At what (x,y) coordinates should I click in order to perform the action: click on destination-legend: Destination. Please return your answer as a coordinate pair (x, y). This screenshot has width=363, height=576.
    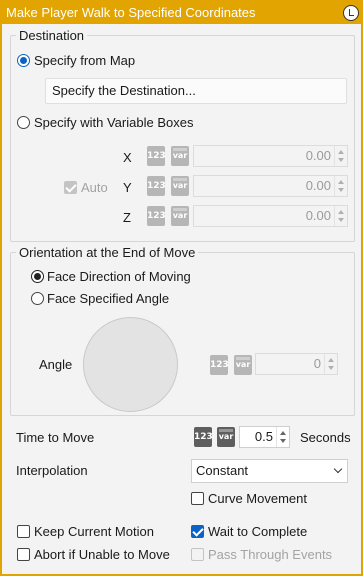
    Looking at the image, I should click on (52, 35).